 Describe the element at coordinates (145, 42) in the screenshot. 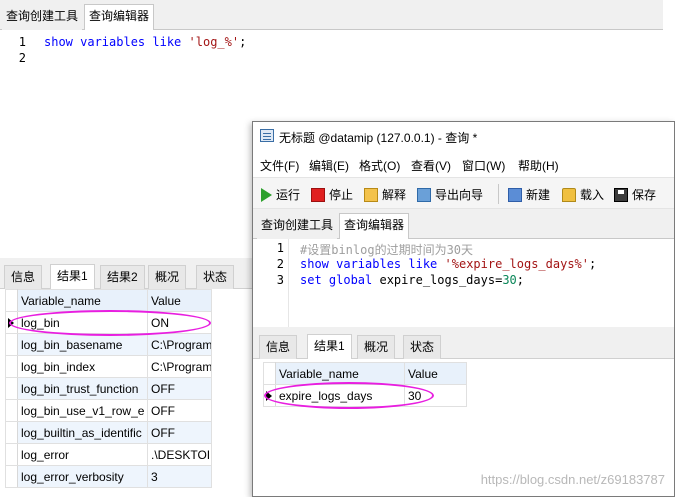

I see `bg-code-line-1: show variables like 'log_%';` at that location.